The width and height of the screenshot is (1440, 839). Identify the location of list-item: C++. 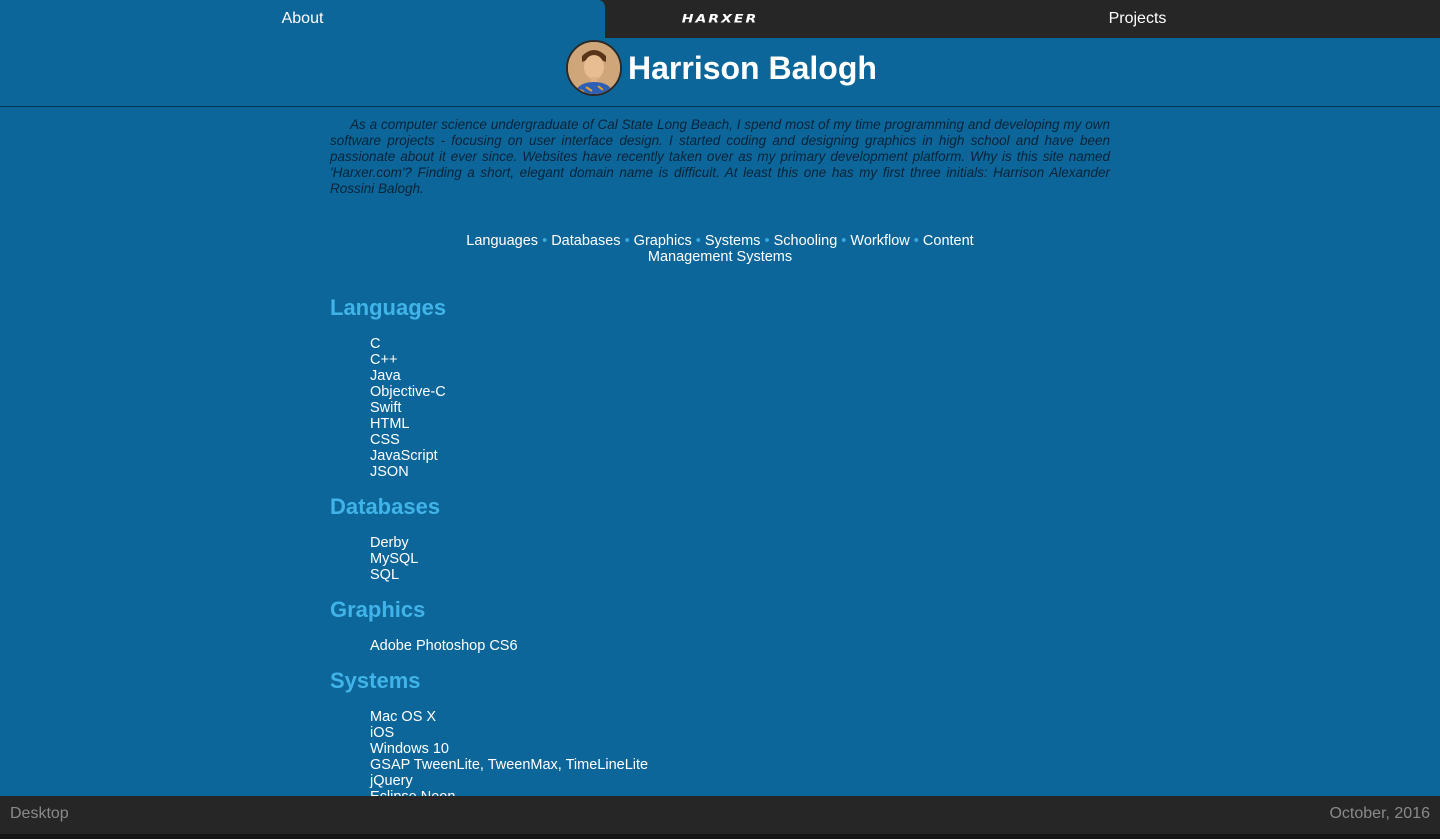
(384, 360).